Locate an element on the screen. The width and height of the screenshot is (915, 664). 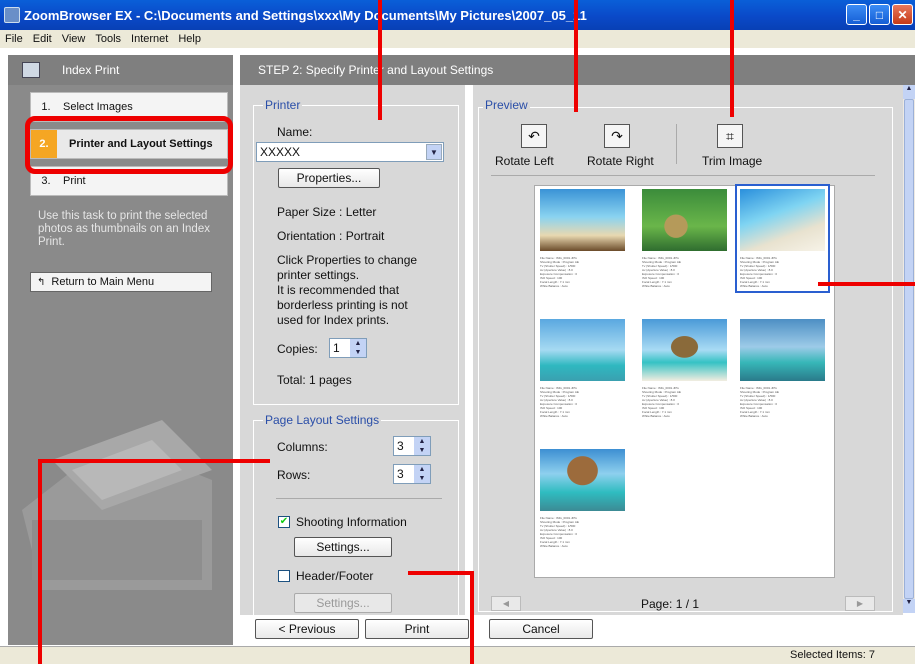
menu-view: View is located at coordinates (74, 39).